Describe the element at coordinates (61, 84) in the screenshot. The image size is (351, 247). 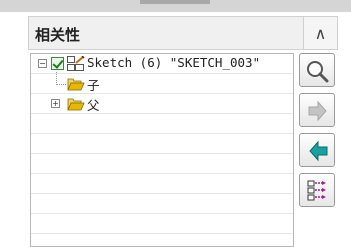
I see `tree-connector` at that location.